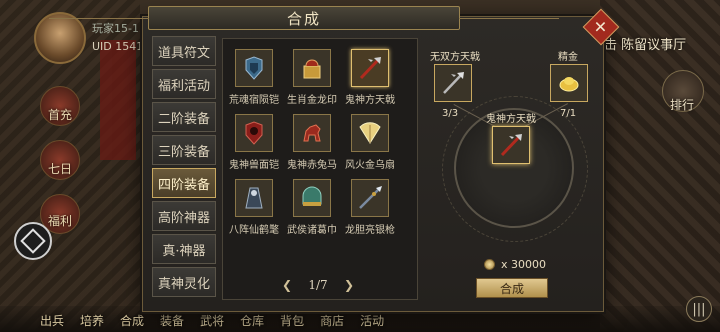 The height and width of the screenshot is (332, 720). What do you see at coordinates (489, 264) in the screenshot?
I see `coin-icon` at bounding box center [489, 264].